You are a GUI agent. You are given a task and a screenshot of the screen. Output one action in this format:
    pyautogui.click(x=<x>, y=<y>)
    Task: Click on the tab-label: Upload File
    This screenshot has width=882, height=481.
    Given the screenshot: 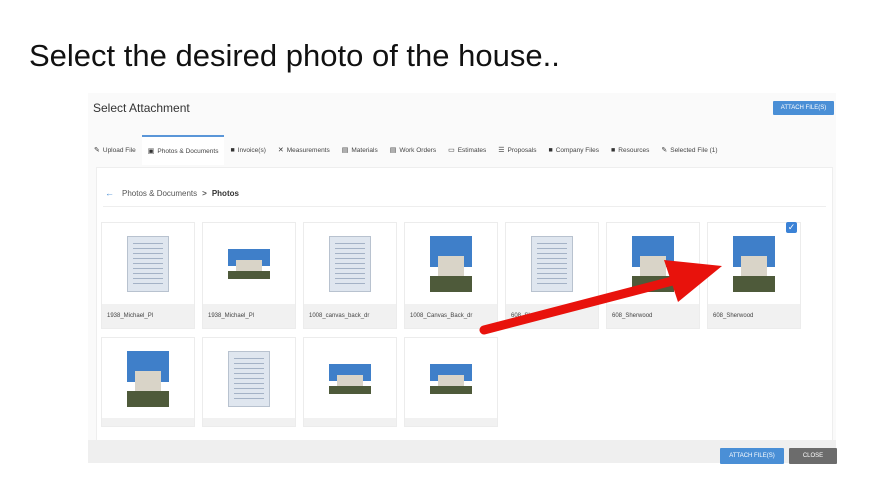 What is the action you would take?
    pyautogui.click(x=119, y=150)
    